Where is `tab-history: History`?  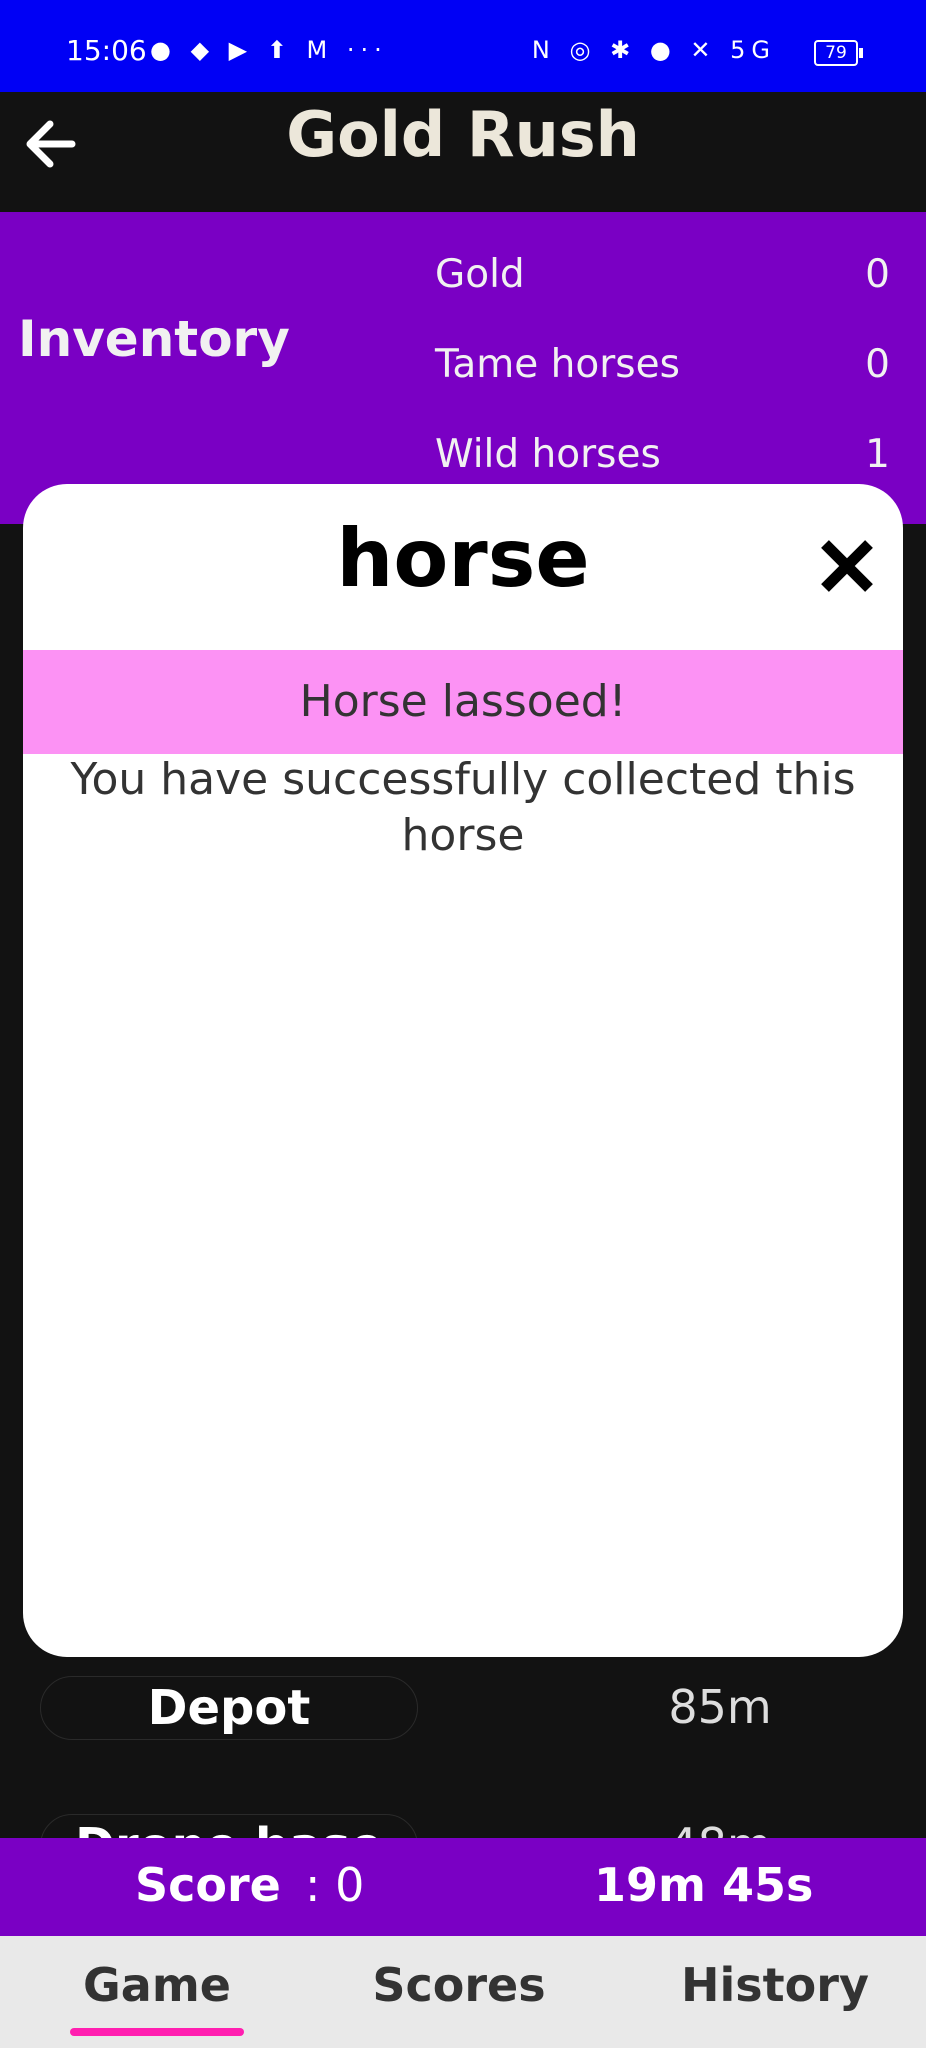 tab-history: History is located at coordinates (775, 1985).